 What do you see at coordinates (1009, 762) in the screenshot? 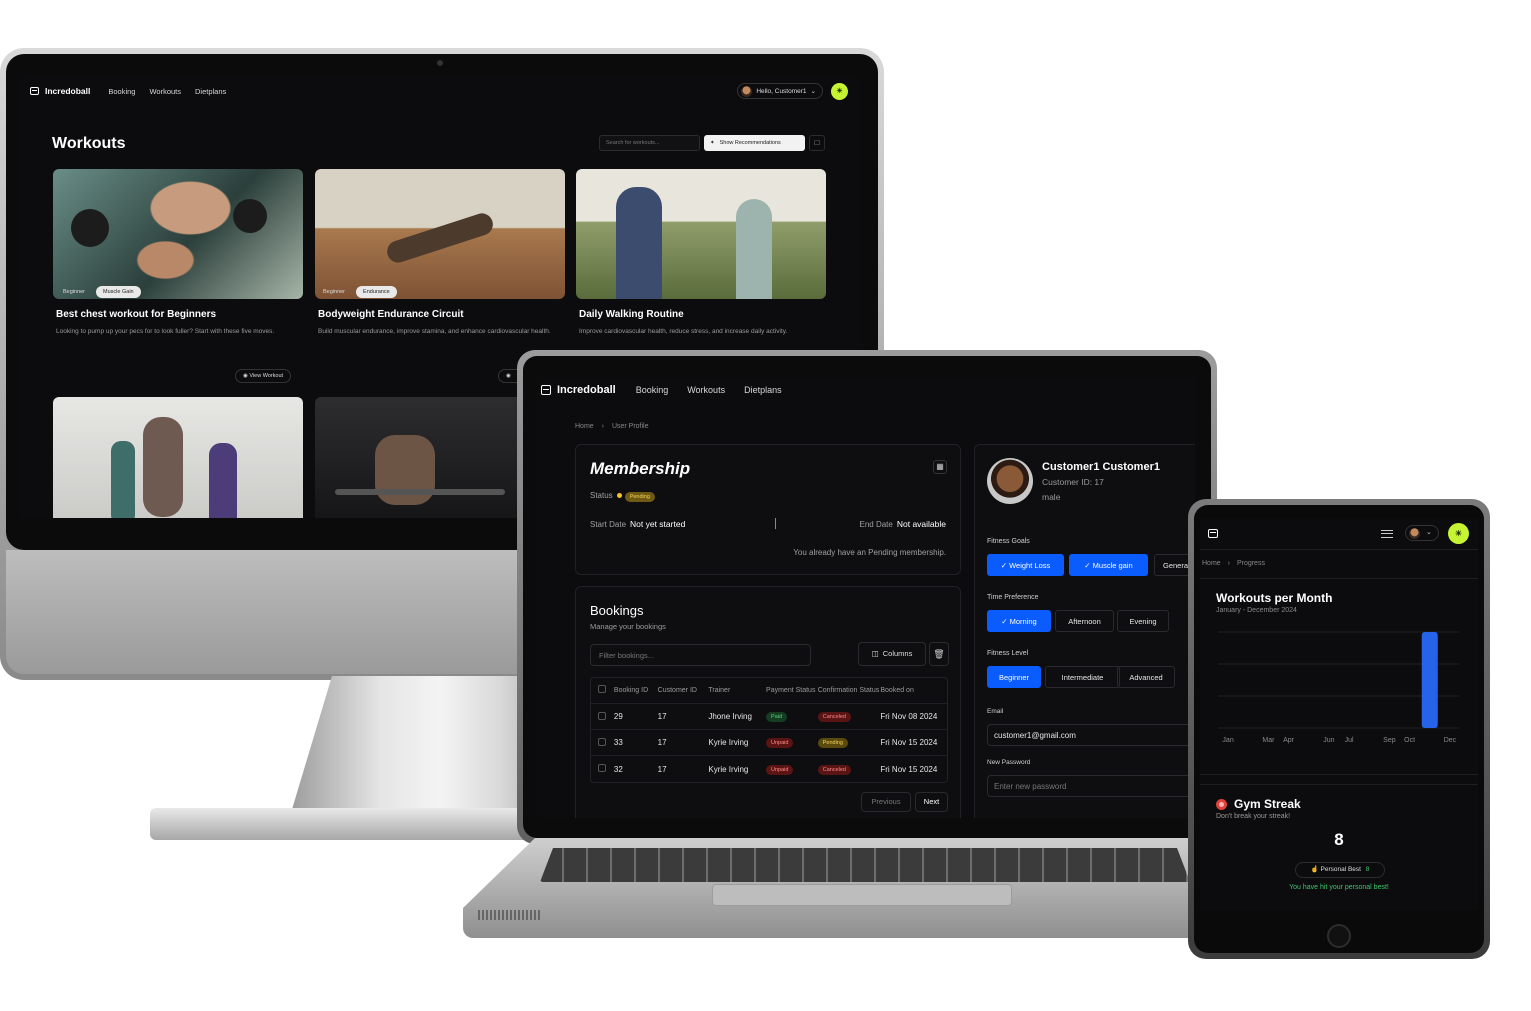
I see `password-label: New Password` at bounding box center [1009, 762].